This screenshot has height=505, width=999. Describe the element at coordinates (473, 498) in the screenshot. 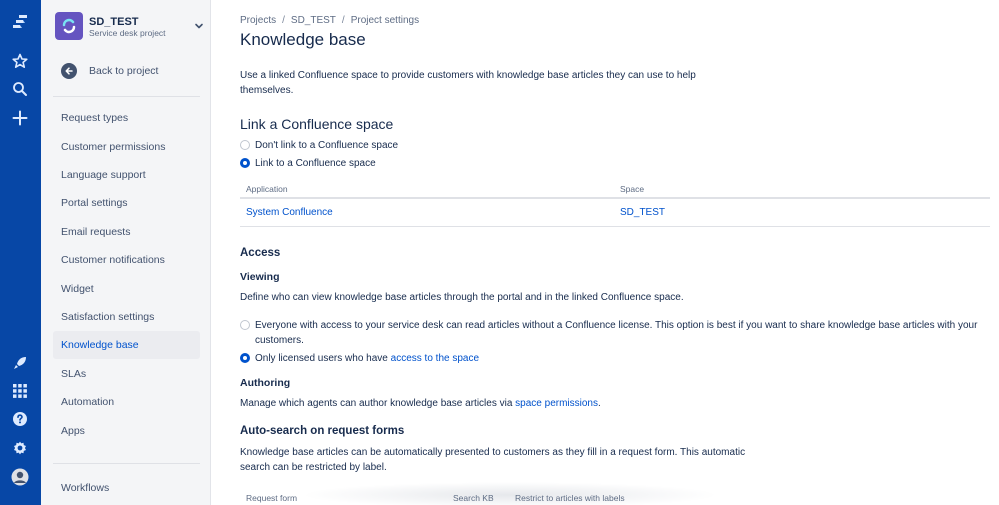

I see `column-search-kb: Search KB` at that location.